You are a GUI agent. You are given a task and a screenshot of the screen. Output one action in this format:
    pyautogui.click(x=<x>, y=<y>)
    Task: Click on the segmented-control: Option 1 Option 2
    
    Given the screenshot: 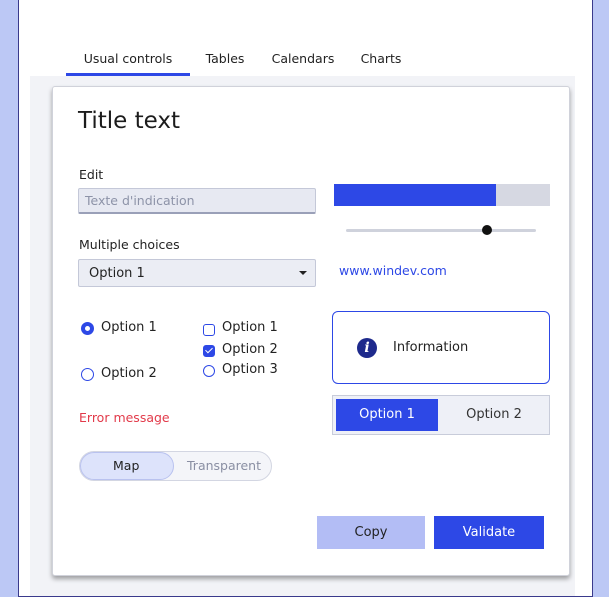 What is the action you would take?
    pyautogui.click(x=441, y=415)
    